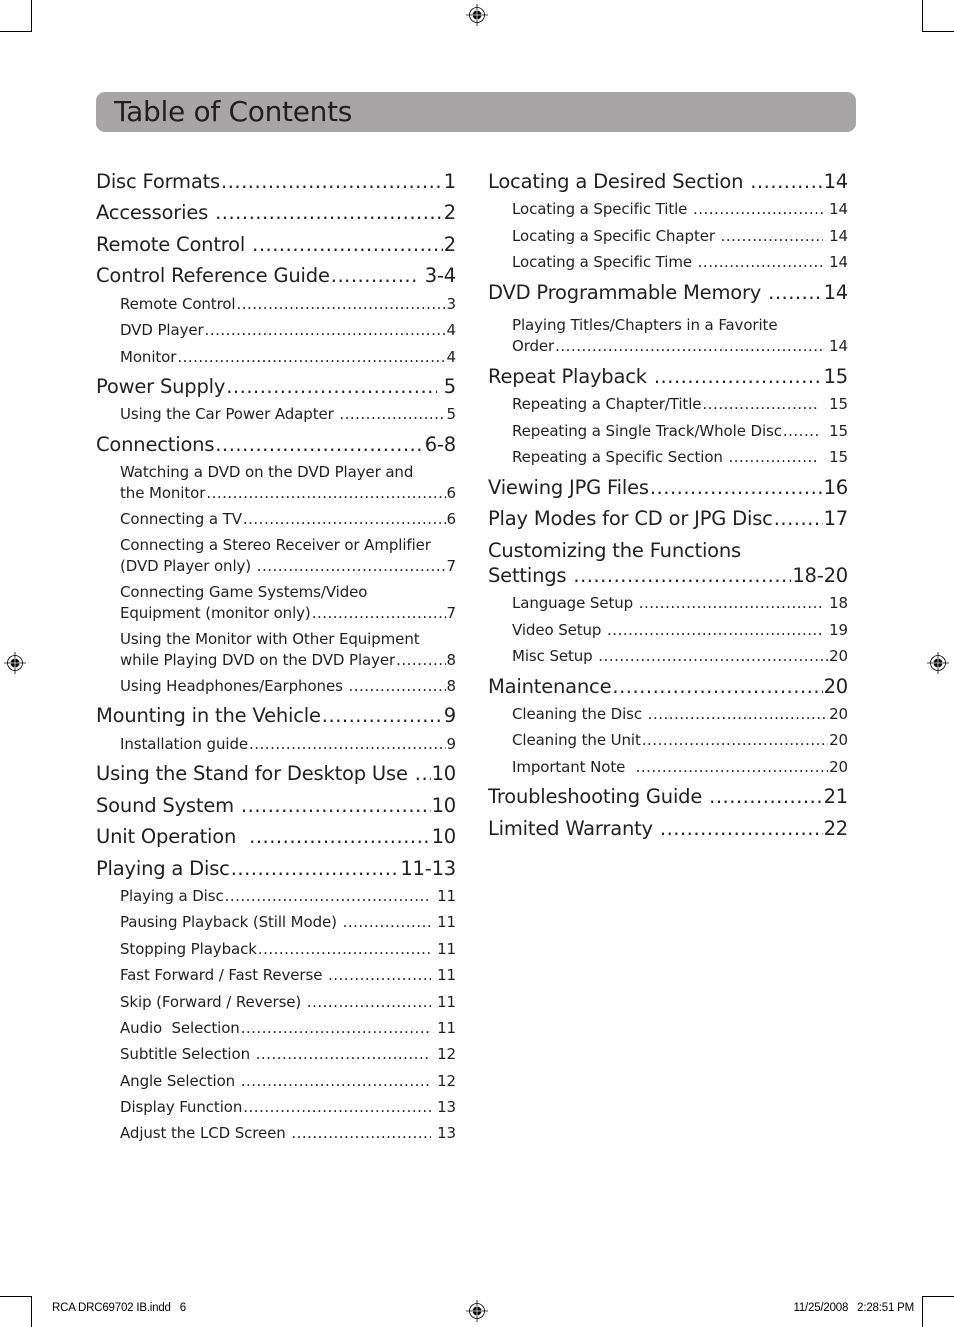 This screenshot has height=1327, width=954. What do you see at coordinates (288, 1133) in the screenshot?
I see `toc-subentry: Adjust the LCD Screen 13` at bounding box center [288, 1133].